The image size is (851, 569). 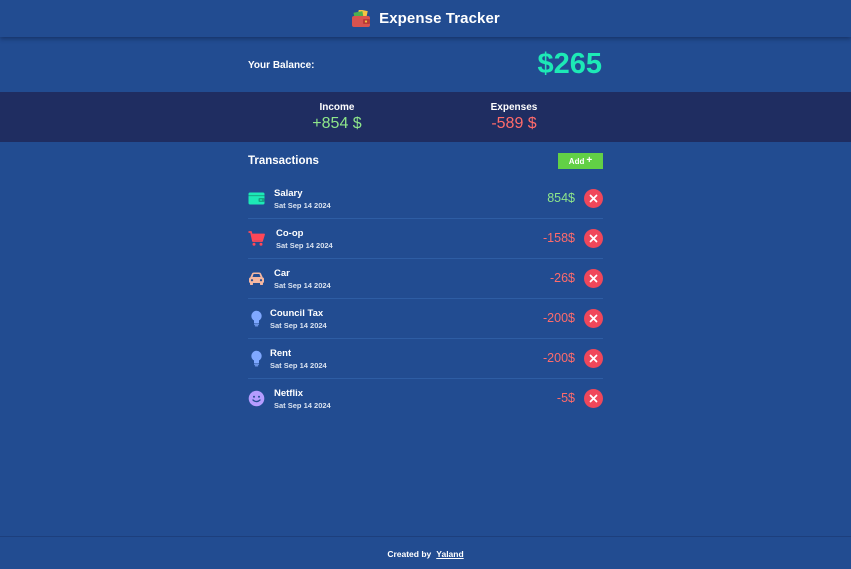 What do you see at coordinates (449, 554) in the screenshot?
I see `author-link: Yaland` at bounding box center [449, 554].